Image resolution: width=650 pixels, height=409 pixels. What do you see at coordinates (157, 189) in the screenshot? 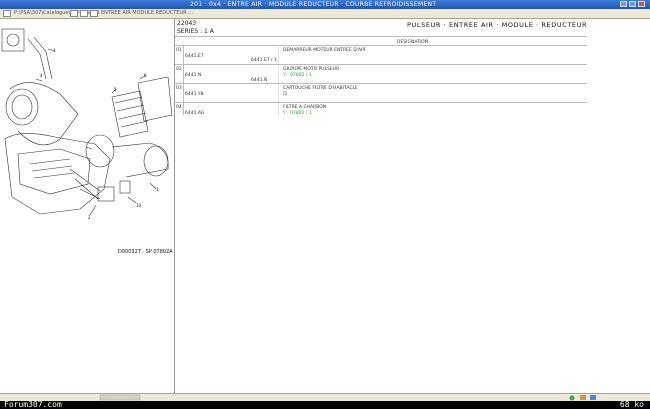
I see `callout-3: 3` at bounding box center [157, 189].